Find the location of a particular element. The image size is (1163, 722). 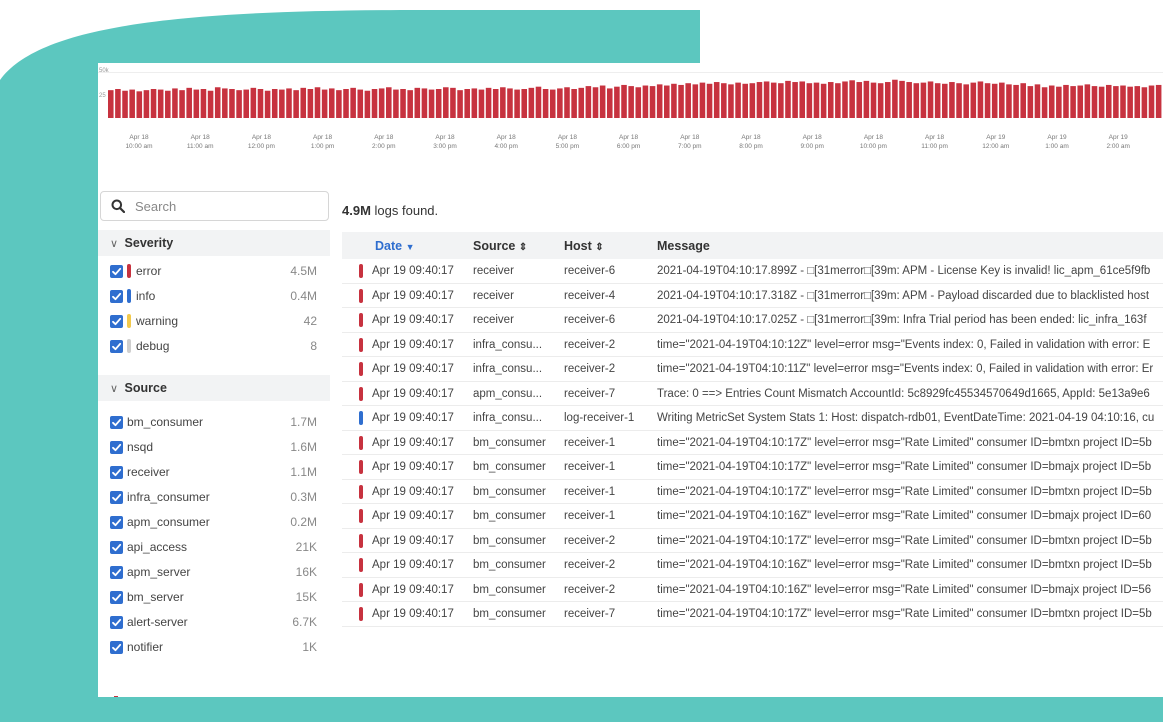

severity-facet-item: info 0.4M is located at coordinates (214, 296).